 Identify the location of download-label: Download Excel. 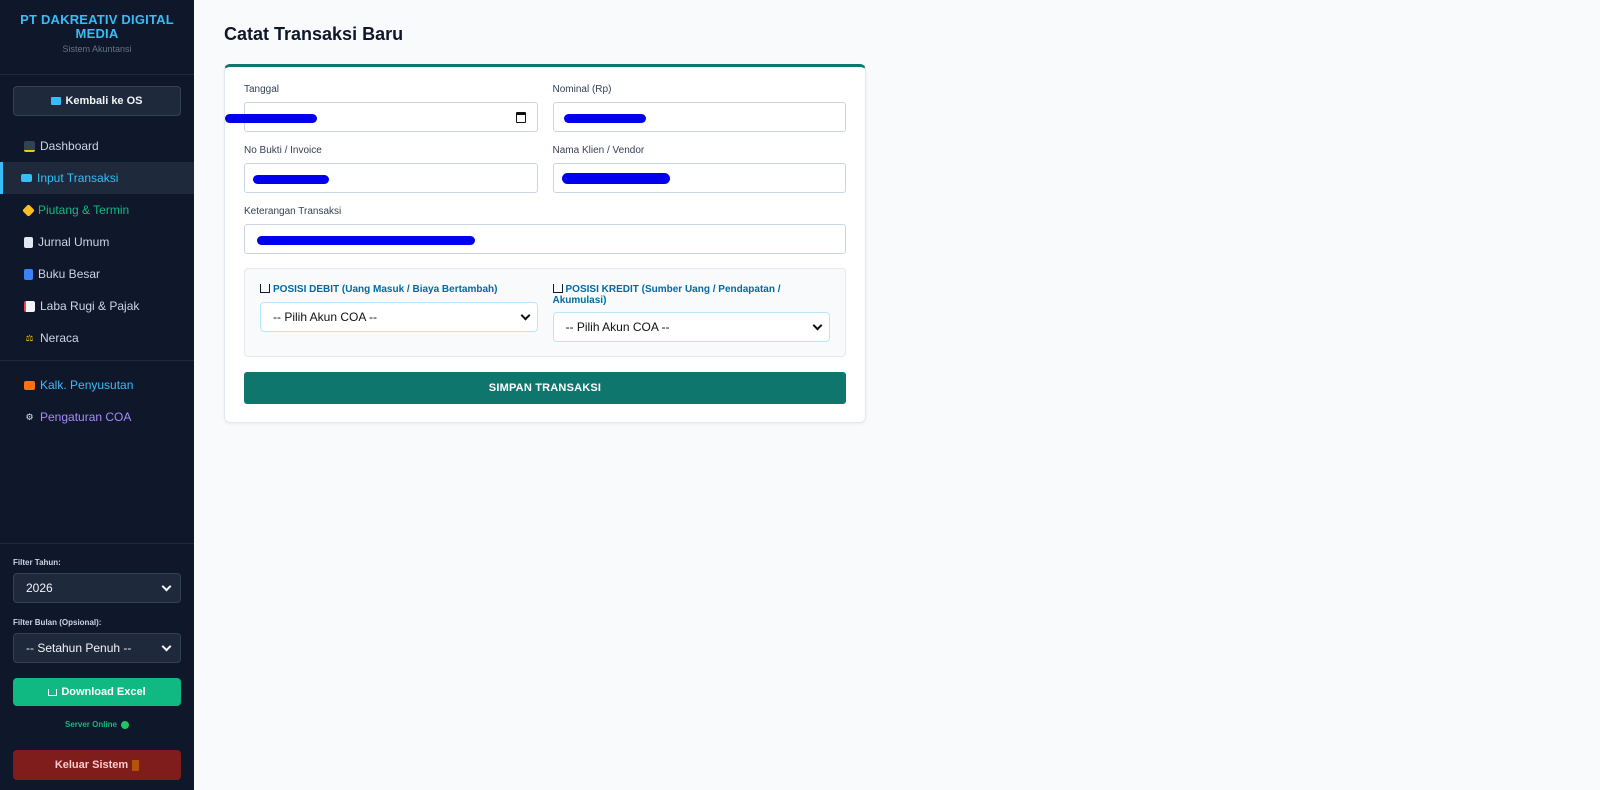
(103, 692).